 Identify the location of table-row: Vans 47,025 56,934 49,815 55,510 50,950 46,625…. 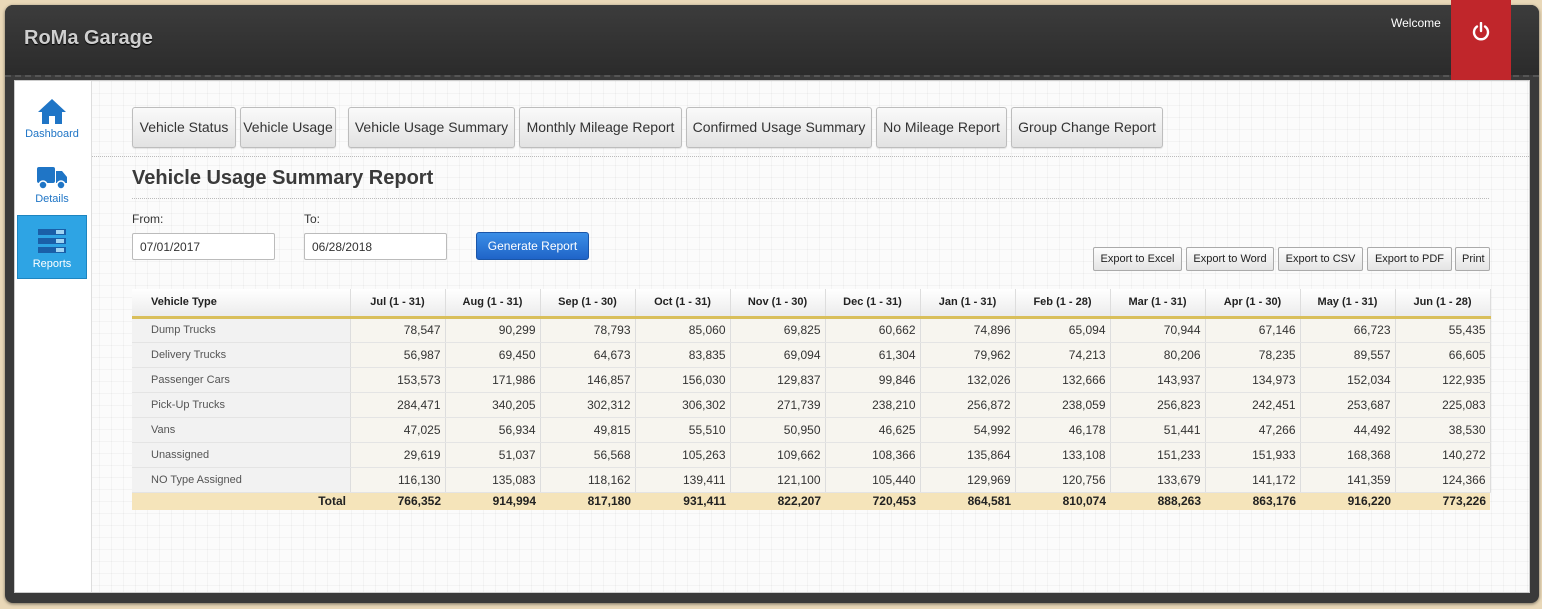
(811, 430).